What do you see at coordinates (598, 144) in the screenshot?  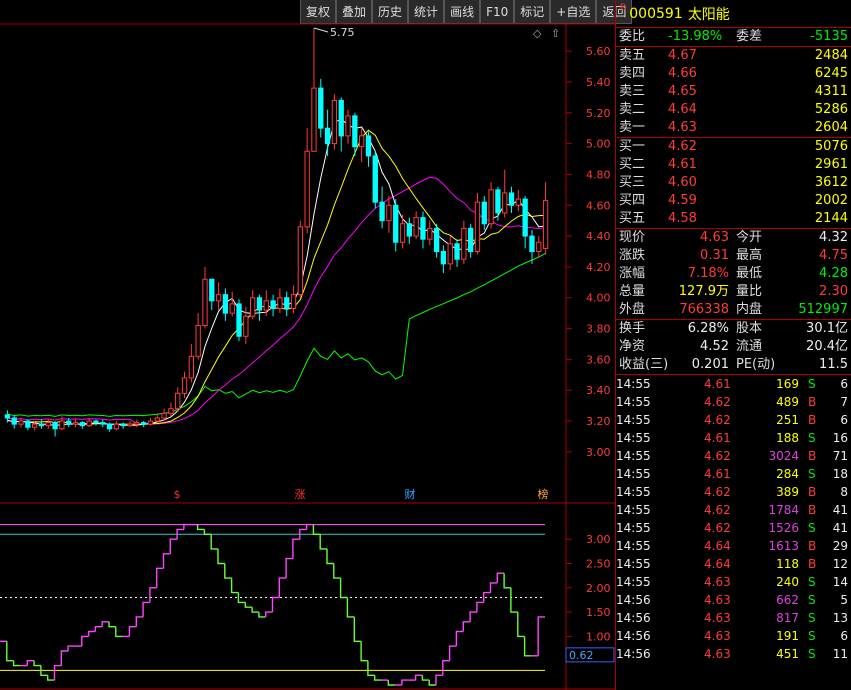 I see `y-tick-label: 5.00` at bounding box center [598, 144].